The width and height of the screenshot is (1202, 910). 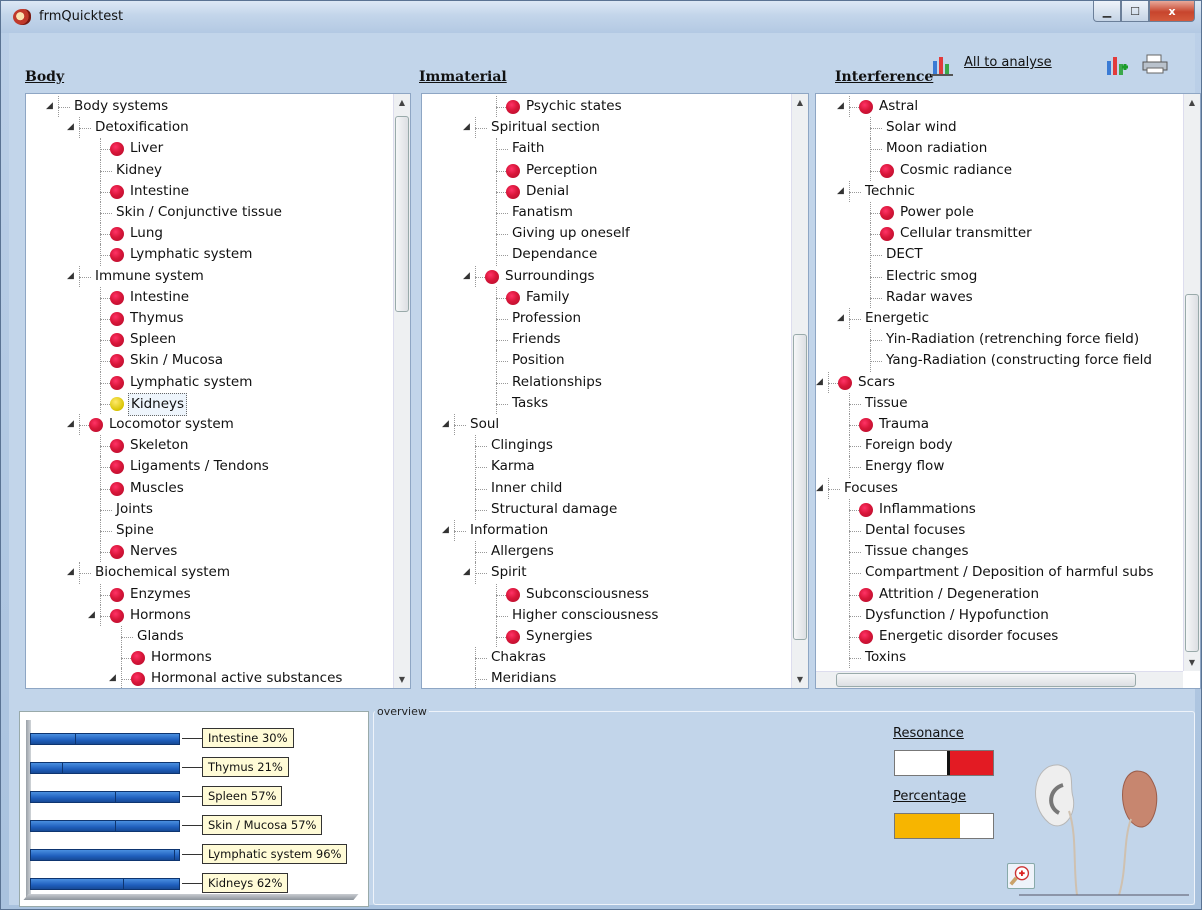 I want to click on tree-node-label: Astral, so click(x=899, y=106).